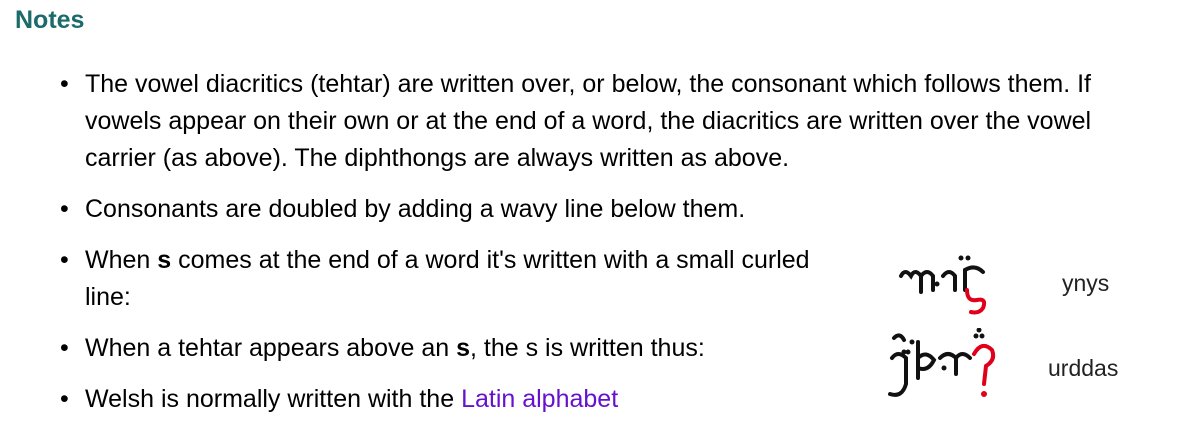  I want to click on latin-alphabet-link: Latin alphabet, so click(539, 399).